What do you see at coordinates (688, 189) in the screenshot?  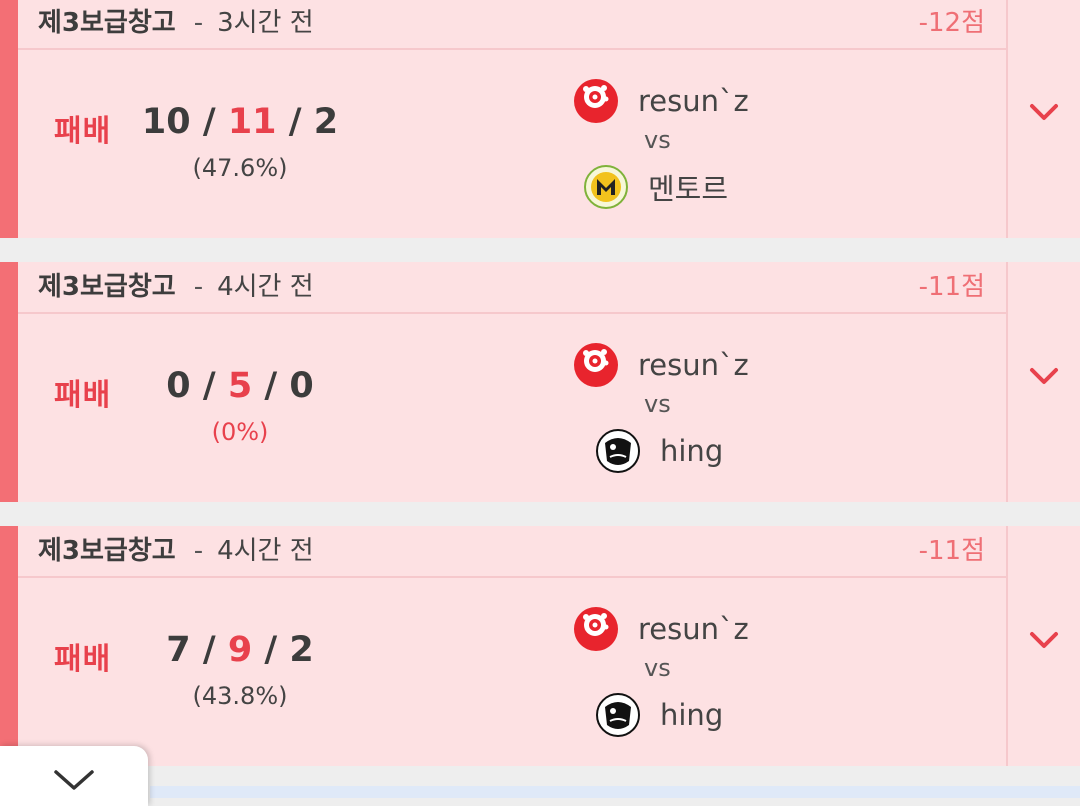 I see `team-b-name: 멘토르` at bounding box center [688, 189].